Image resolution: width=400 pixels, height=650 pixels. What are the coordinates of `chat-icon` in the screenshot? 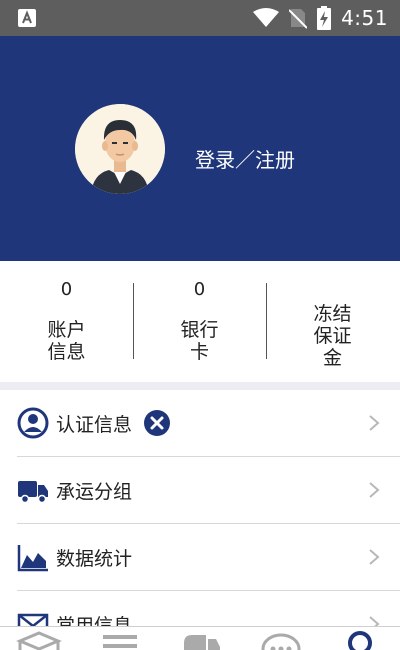 It's located at (281, 639).